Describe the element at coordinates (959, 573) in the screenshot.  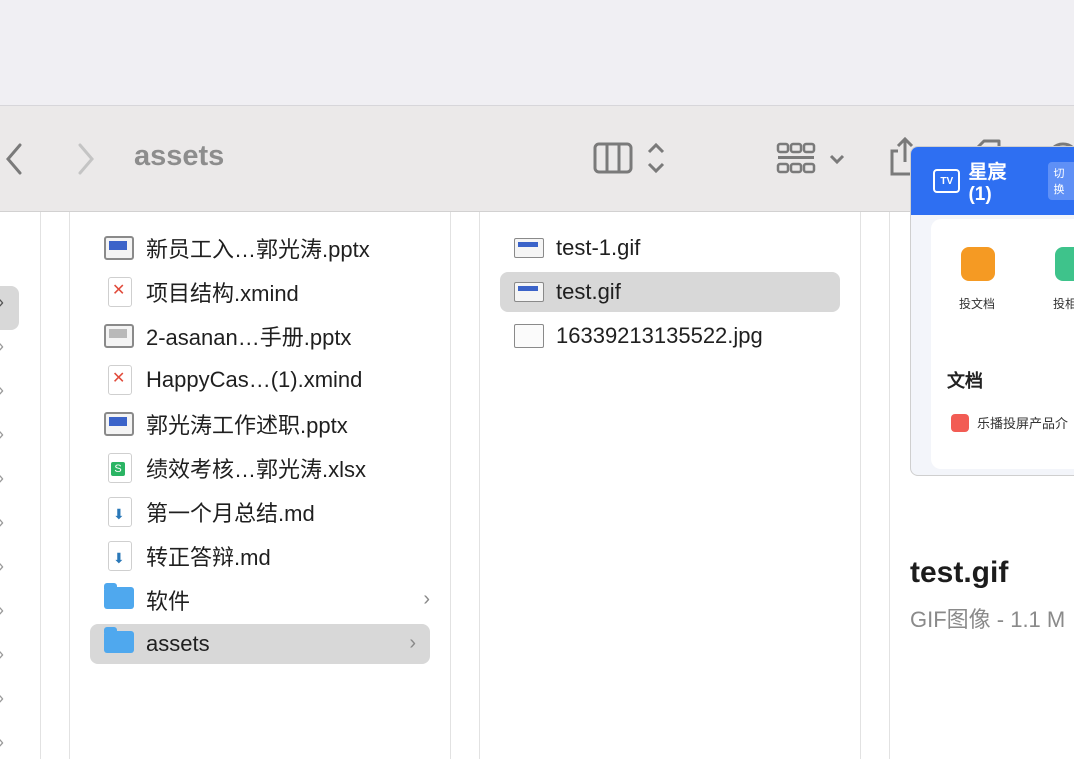
I see `preview-file-name: test.gif` at that location.